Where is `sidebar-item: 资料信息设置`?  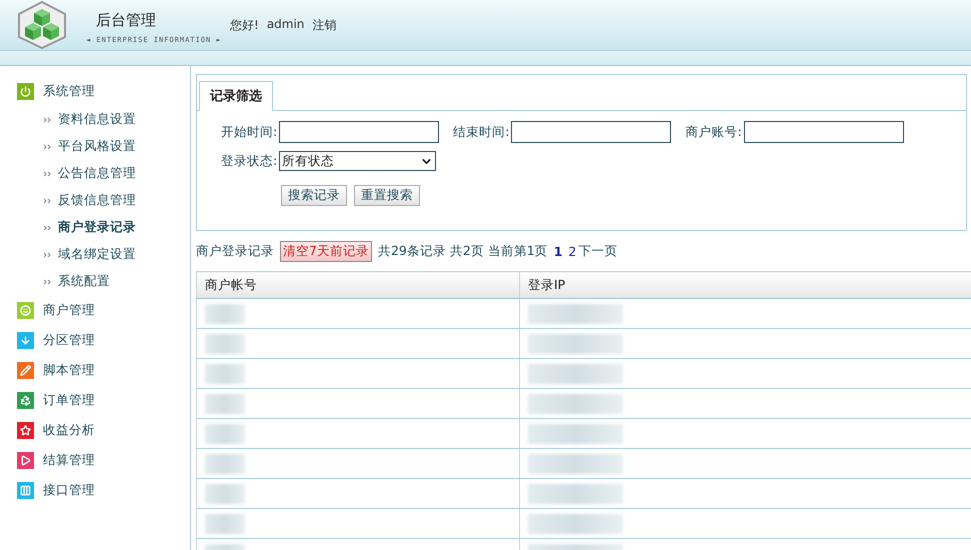 sidebar-item: 资料信息设置 is located at coordinates (95, 119).